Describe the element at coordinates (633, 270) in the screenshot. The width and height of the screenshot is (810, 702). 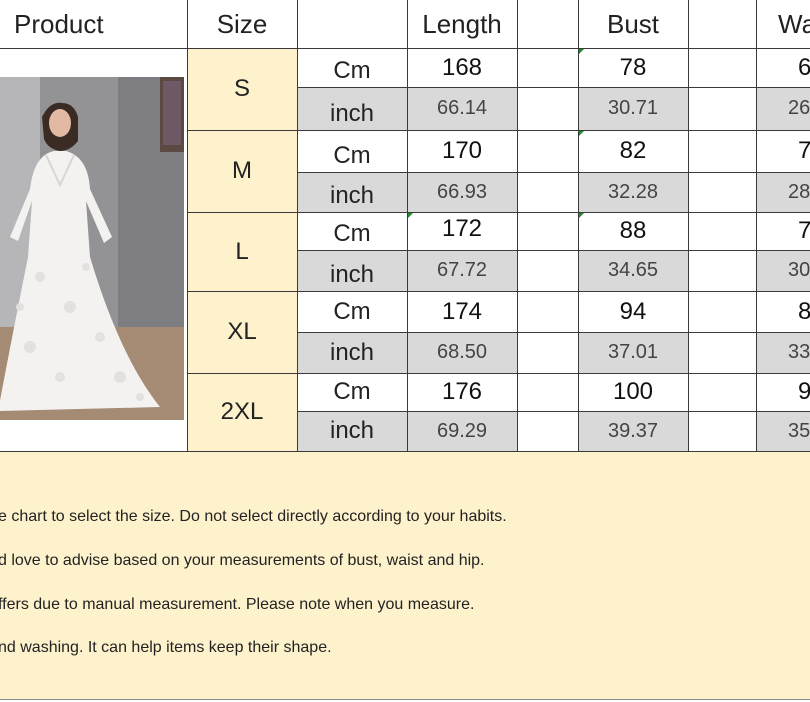
I see `l-bust-inch: 34.65` at that location.